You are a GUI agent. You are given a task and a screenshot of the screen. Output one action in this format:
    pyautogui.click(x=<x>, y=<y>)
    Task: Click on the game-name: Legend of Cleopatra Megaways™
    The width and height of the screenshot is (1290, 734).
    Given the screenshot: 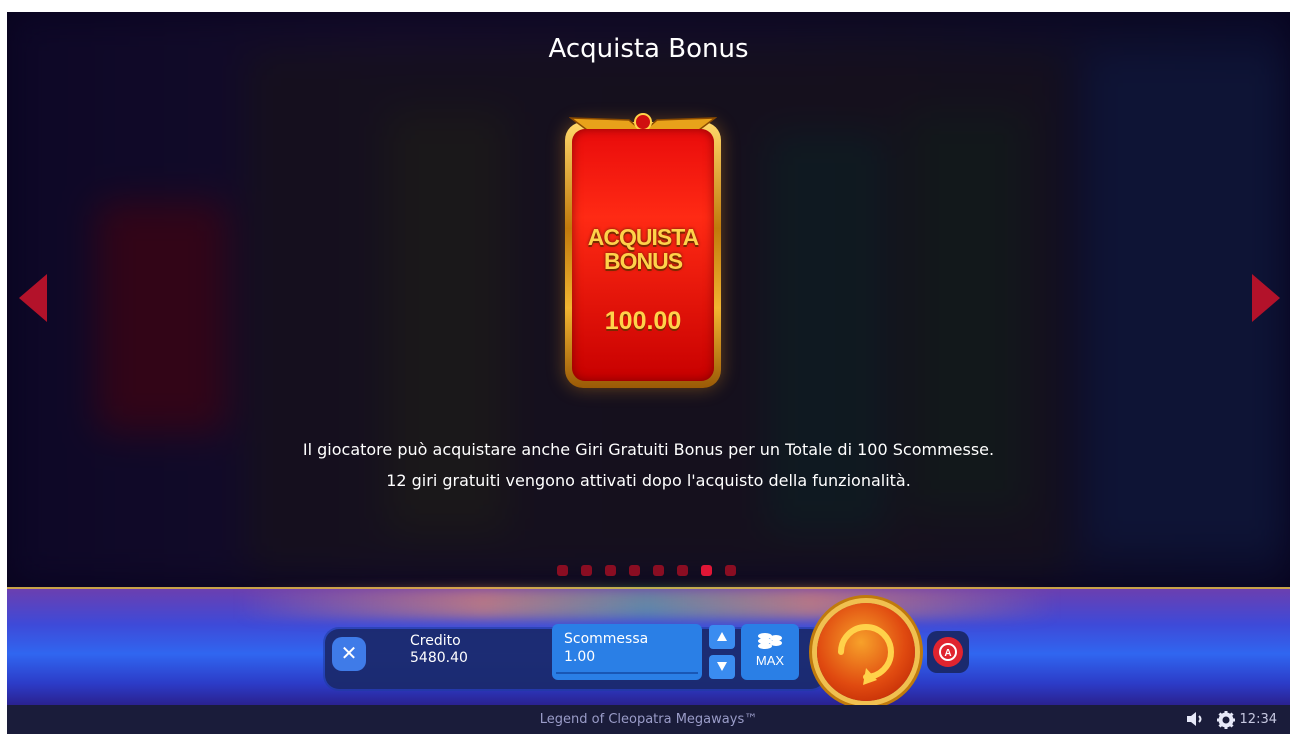 What is the action you would take?
    pyautogui.click(x=648, y=719)
    